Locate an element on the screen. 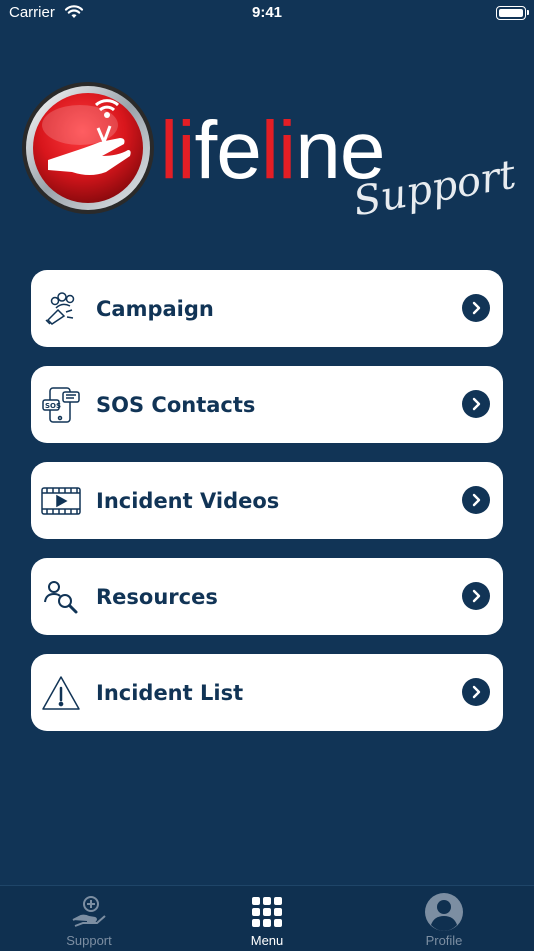 This screenshot has width=534, height=951. clock: 9:41 is located at coordinates (267, 12).